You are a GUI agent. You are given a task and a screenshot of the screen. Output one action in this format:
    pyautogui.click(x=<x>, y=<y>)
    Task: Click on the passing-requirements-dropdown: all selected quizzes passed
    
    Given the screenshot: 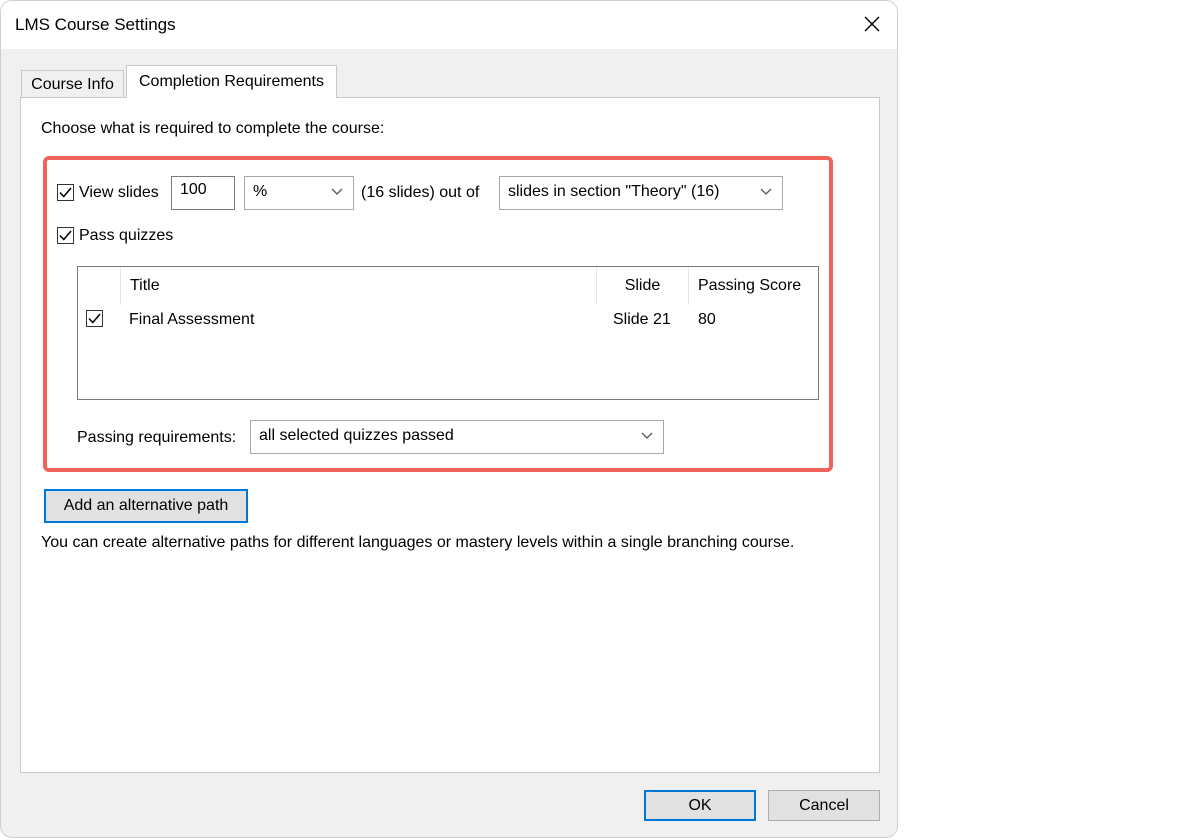 What is the action you would take?
    pyautogui.click(x=457, y=437)
    